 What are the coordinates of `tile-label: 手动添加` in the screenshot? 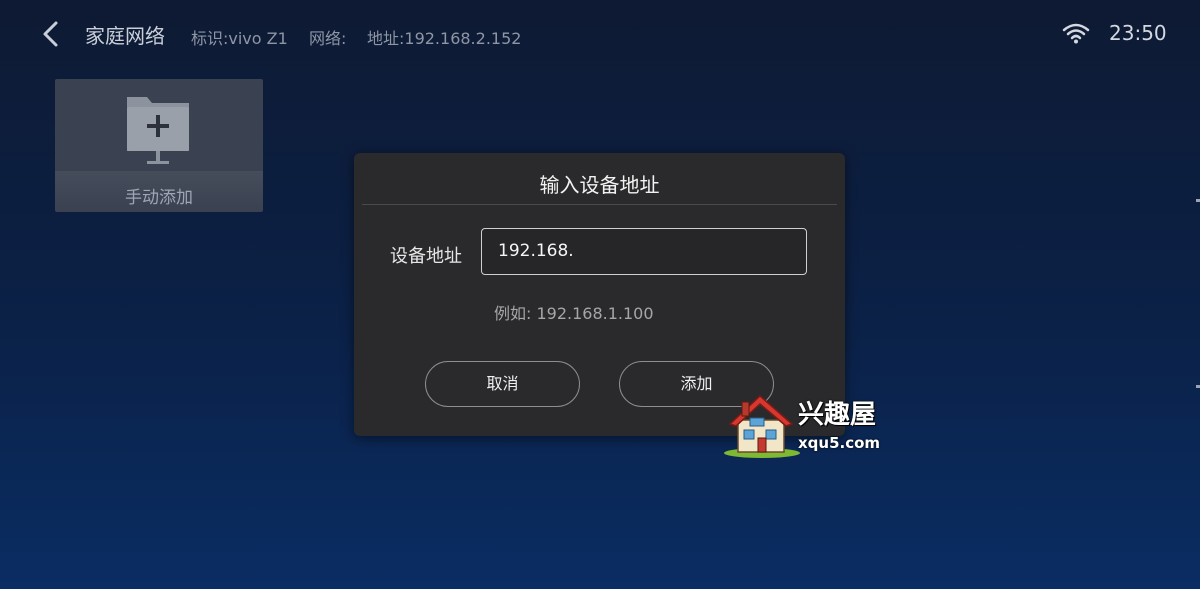 It's located at (159, 198).